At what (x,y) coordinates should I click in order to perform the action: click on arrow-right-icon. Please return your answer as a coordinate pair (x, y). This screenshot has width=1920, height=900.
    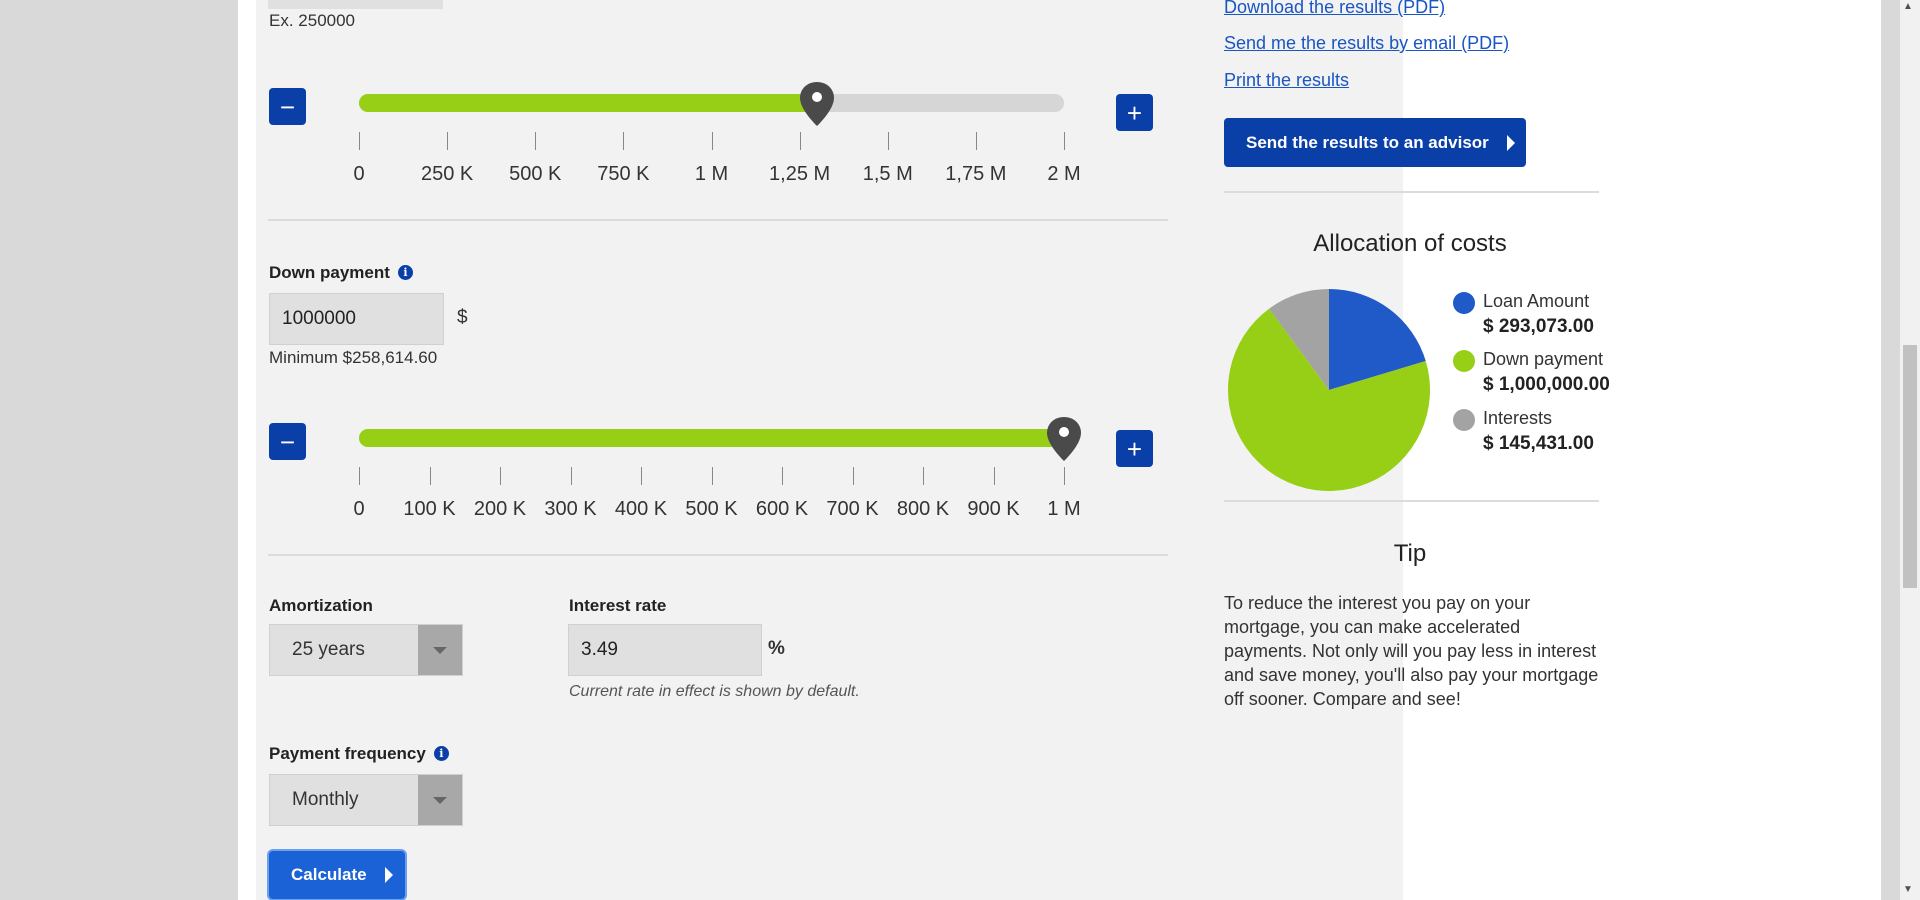
    Looking at the image, I should click on (388, 875).